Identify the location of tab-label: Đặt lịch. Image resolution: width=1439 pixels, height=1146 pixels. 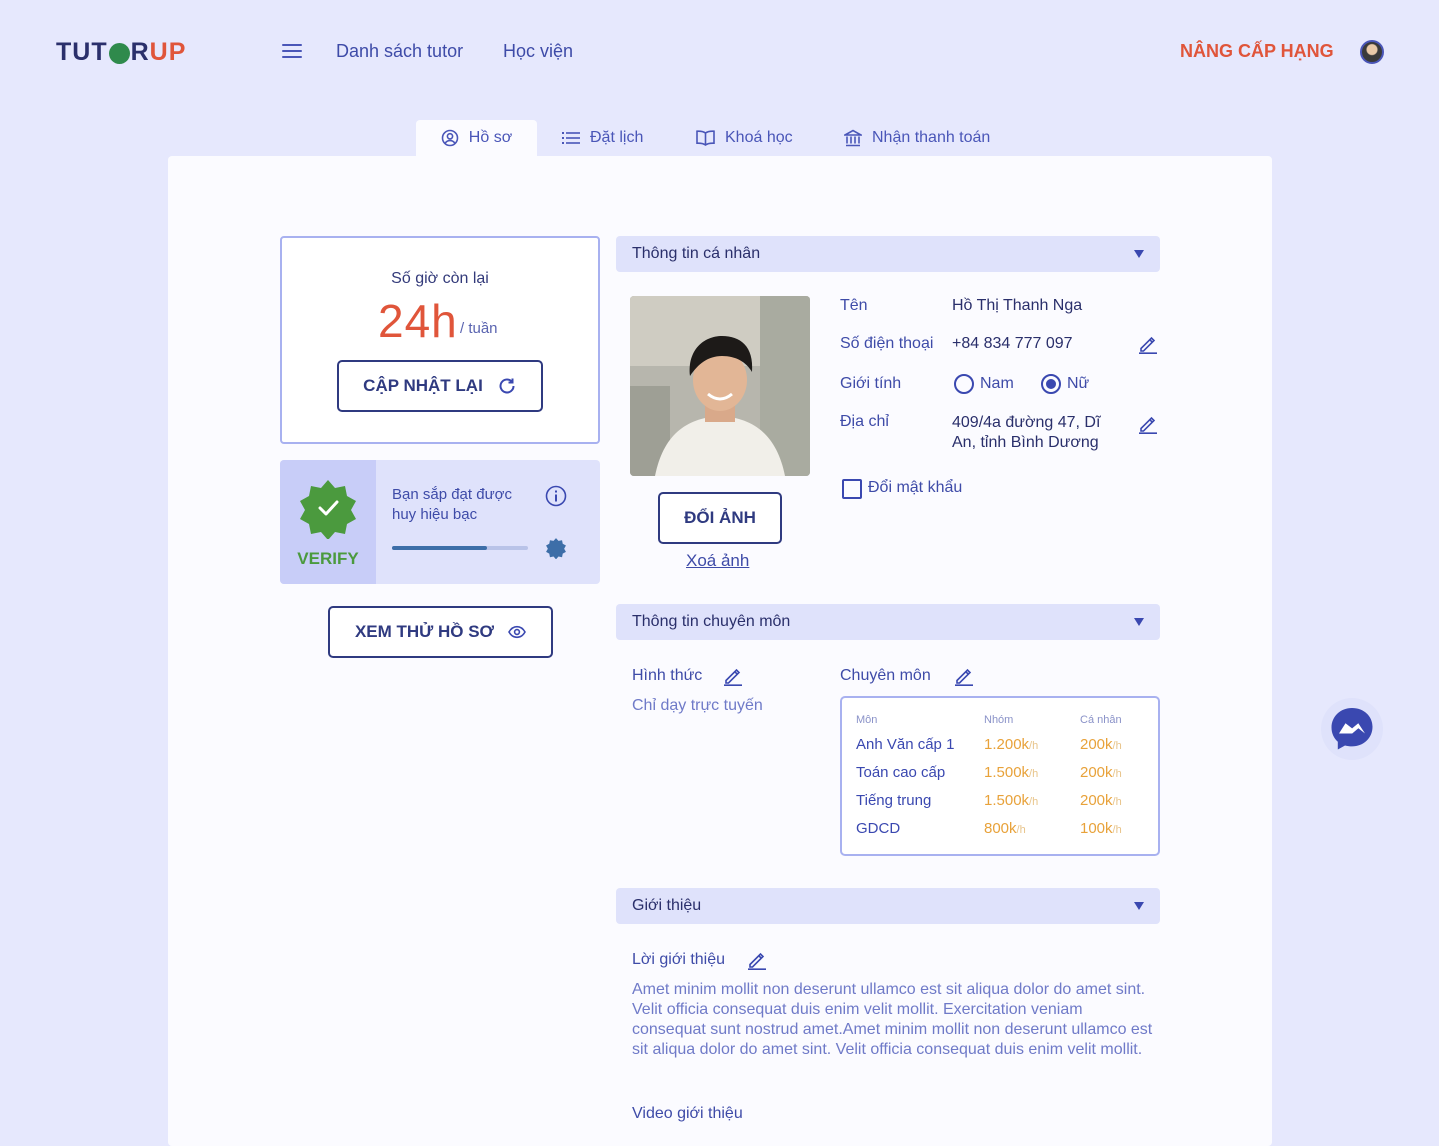
(617, 137).